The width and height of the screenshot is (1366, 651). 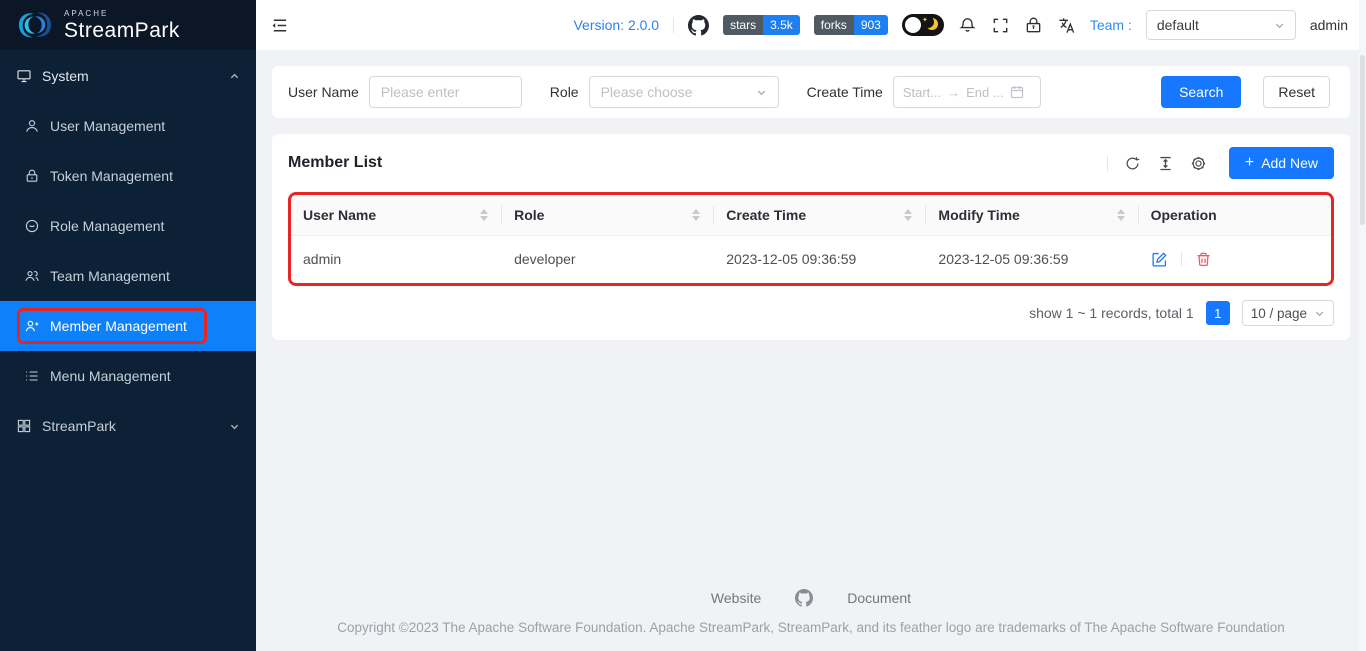 What do you see at coordinates (32, 126) in the screenshot?
I see `user-icon` at bounding box center [32, 126].